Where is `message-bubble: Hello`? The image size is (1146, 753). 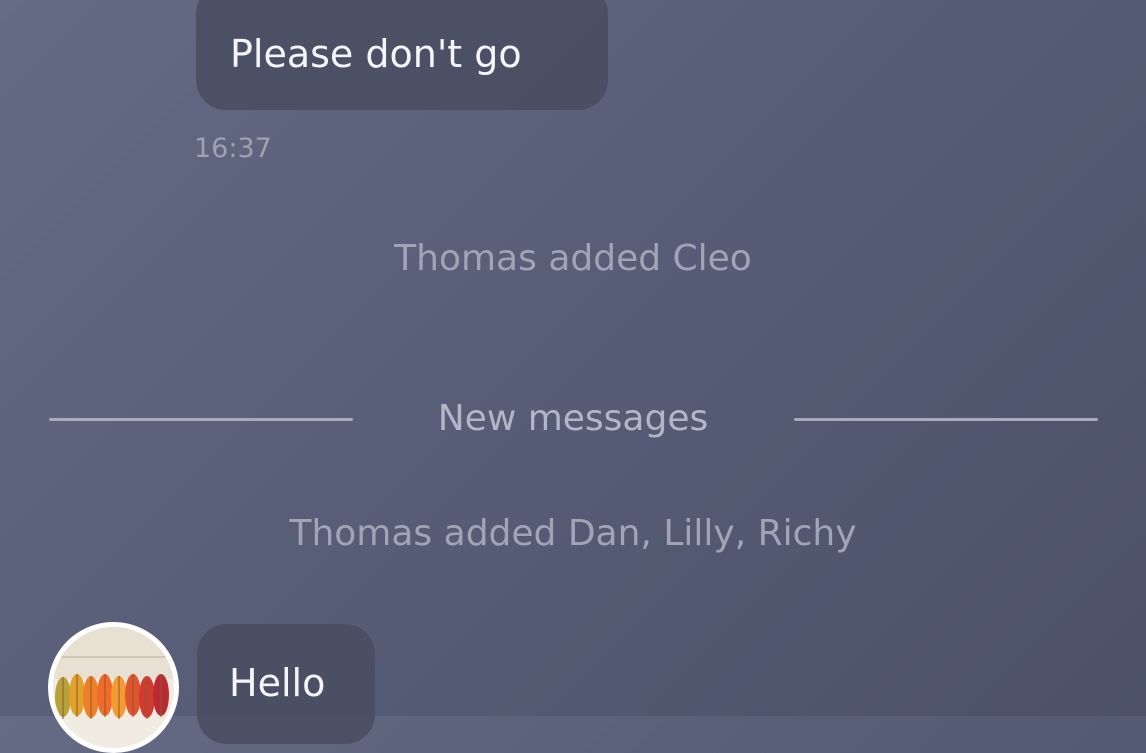
message-bubble: Hello is located at coordinates (286, 684).